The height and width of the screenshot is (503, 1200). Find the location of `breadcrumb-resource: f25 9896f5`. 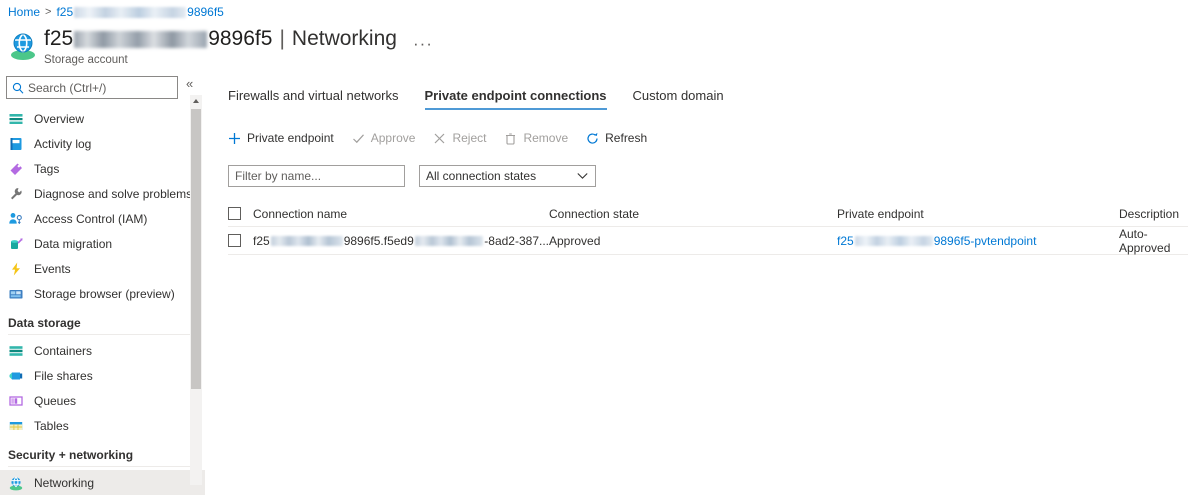

breadcrumb-resource: f25 9896f5 is located at coordinates (139, 12).